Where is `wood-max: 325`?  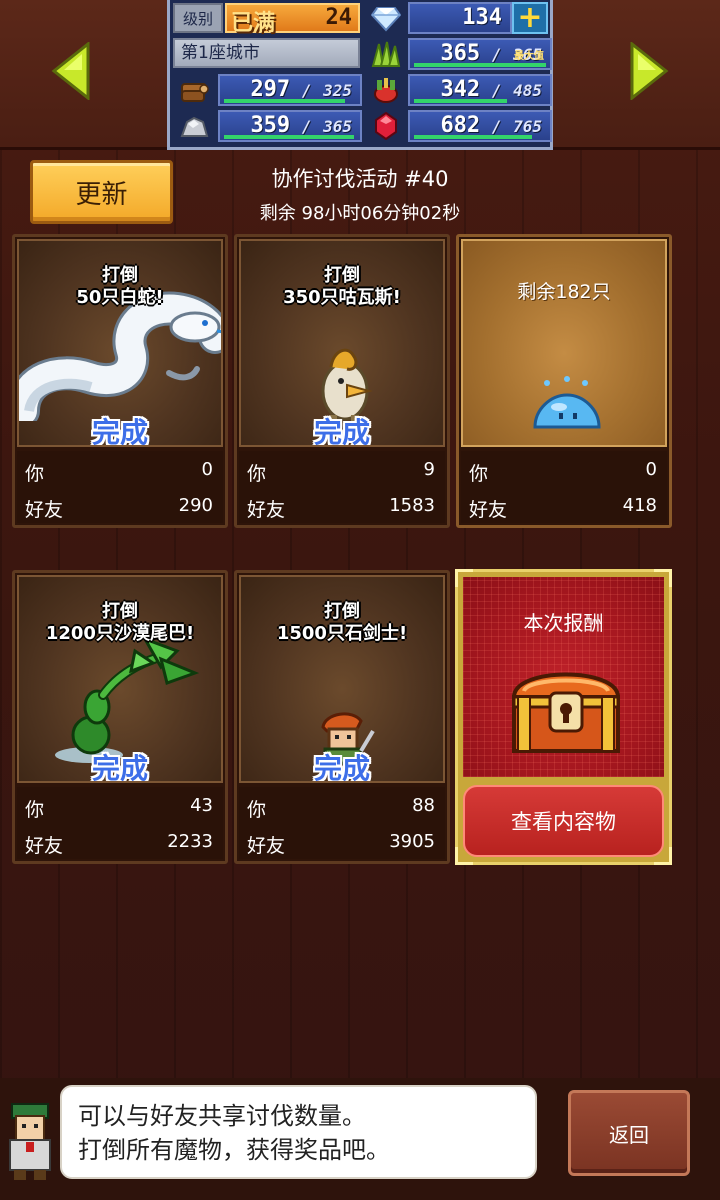
wood-max: 325 is located at coordinates (337, 90).